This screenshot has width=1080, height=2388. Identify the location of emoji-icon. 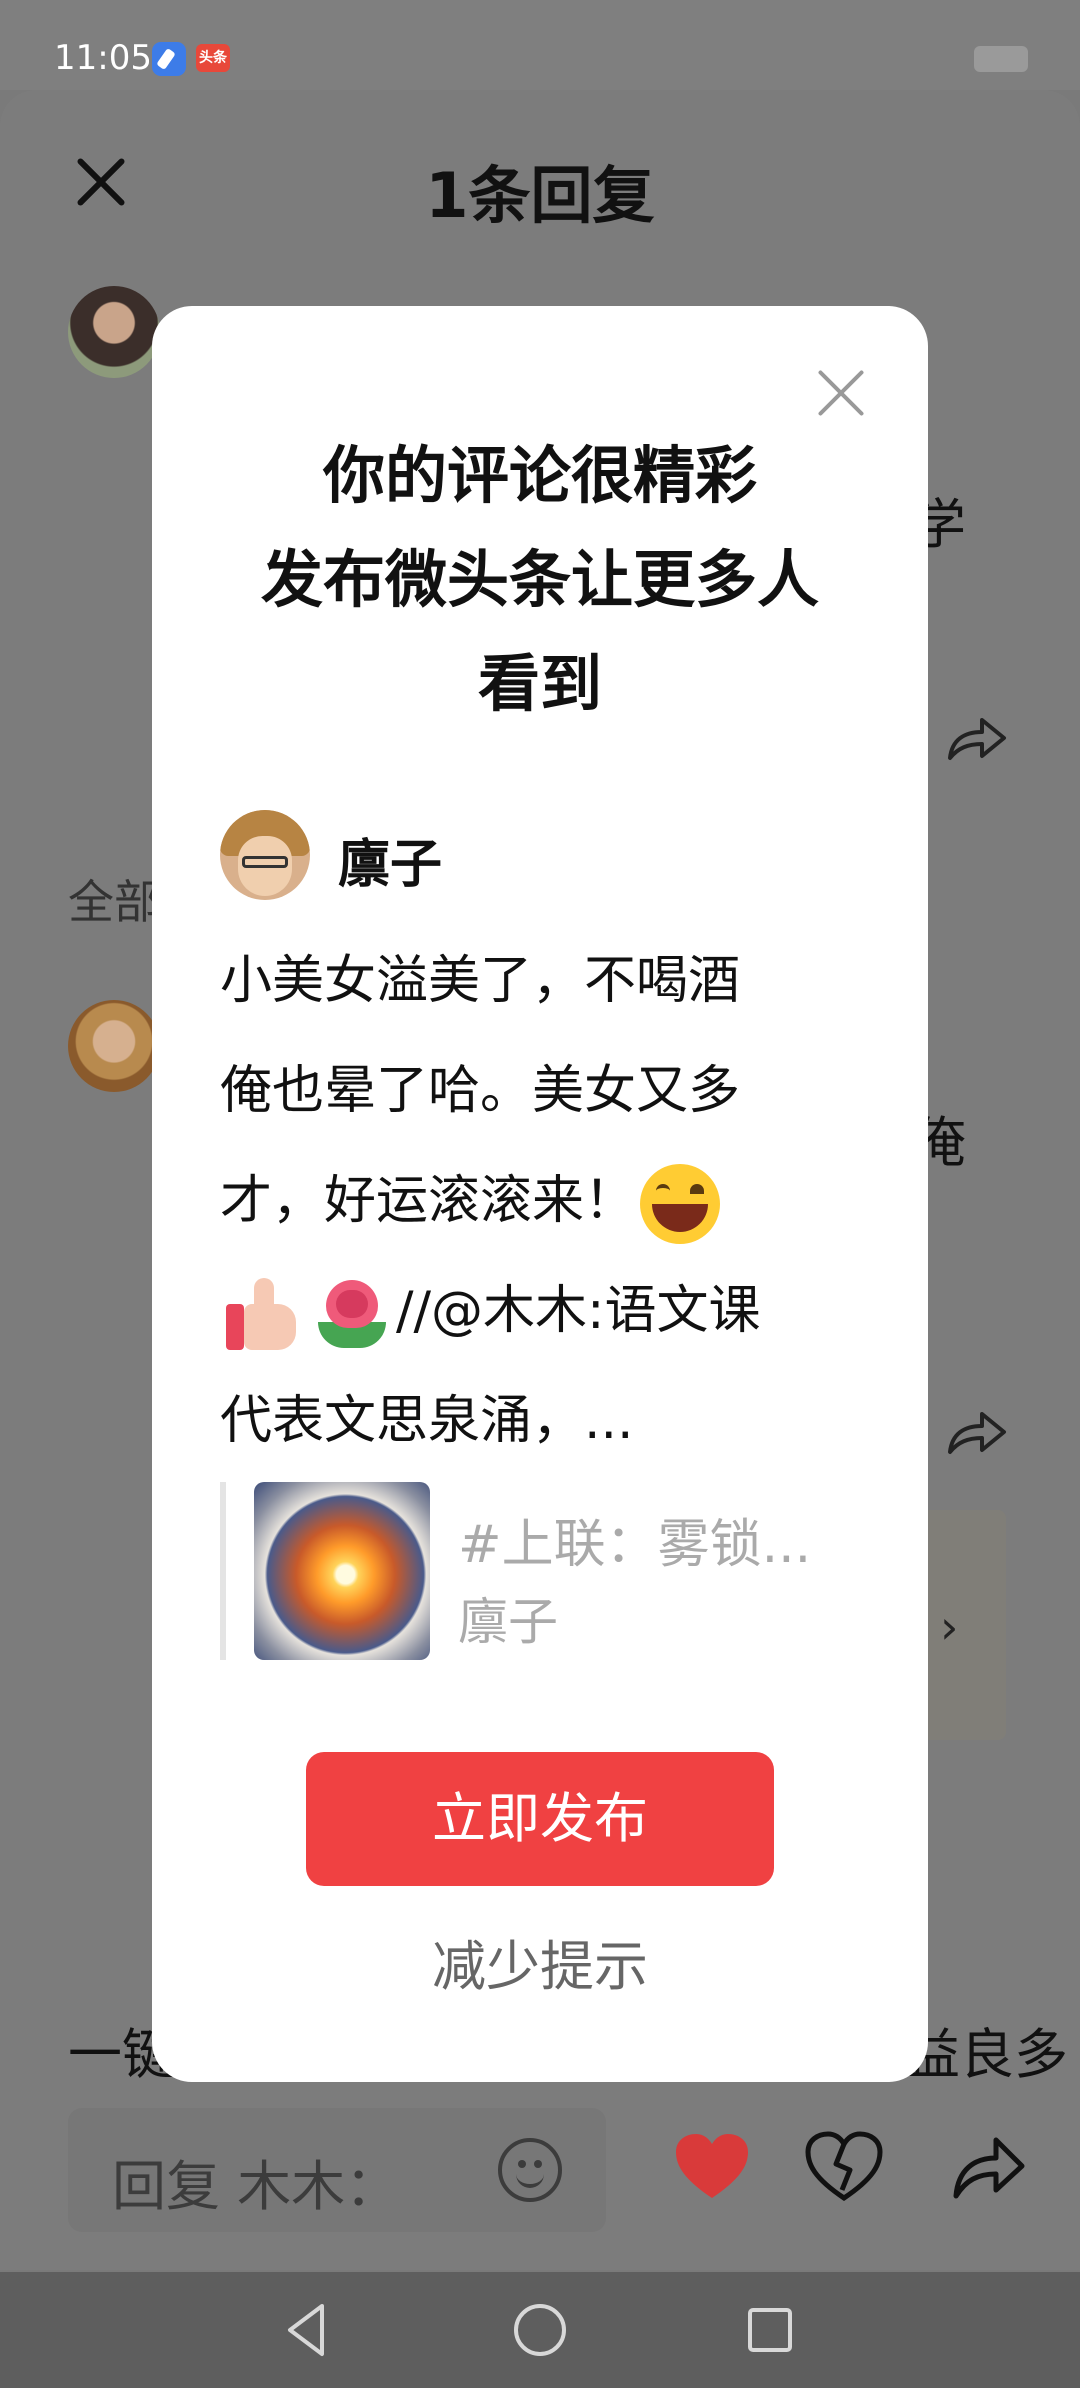
(530, 2170).